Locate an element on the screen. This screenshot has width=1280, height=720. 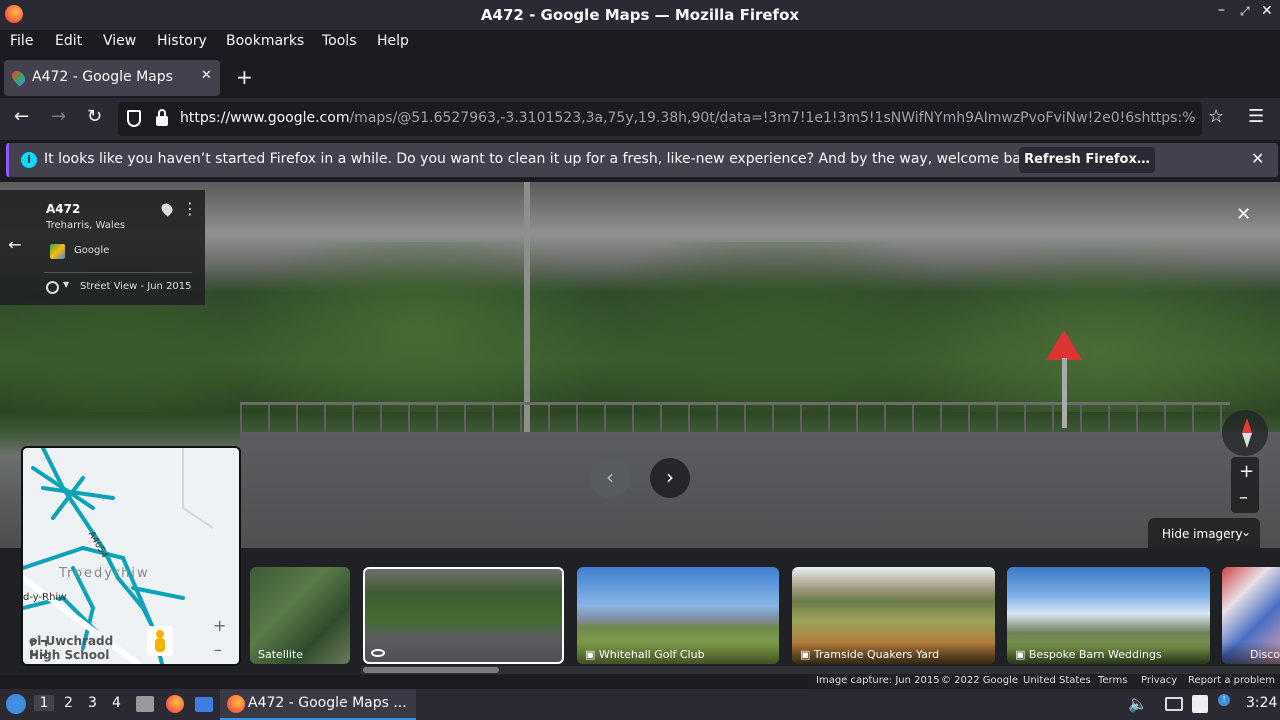
copyright-text: © 2022 Google is located at coordinates (980, 680).